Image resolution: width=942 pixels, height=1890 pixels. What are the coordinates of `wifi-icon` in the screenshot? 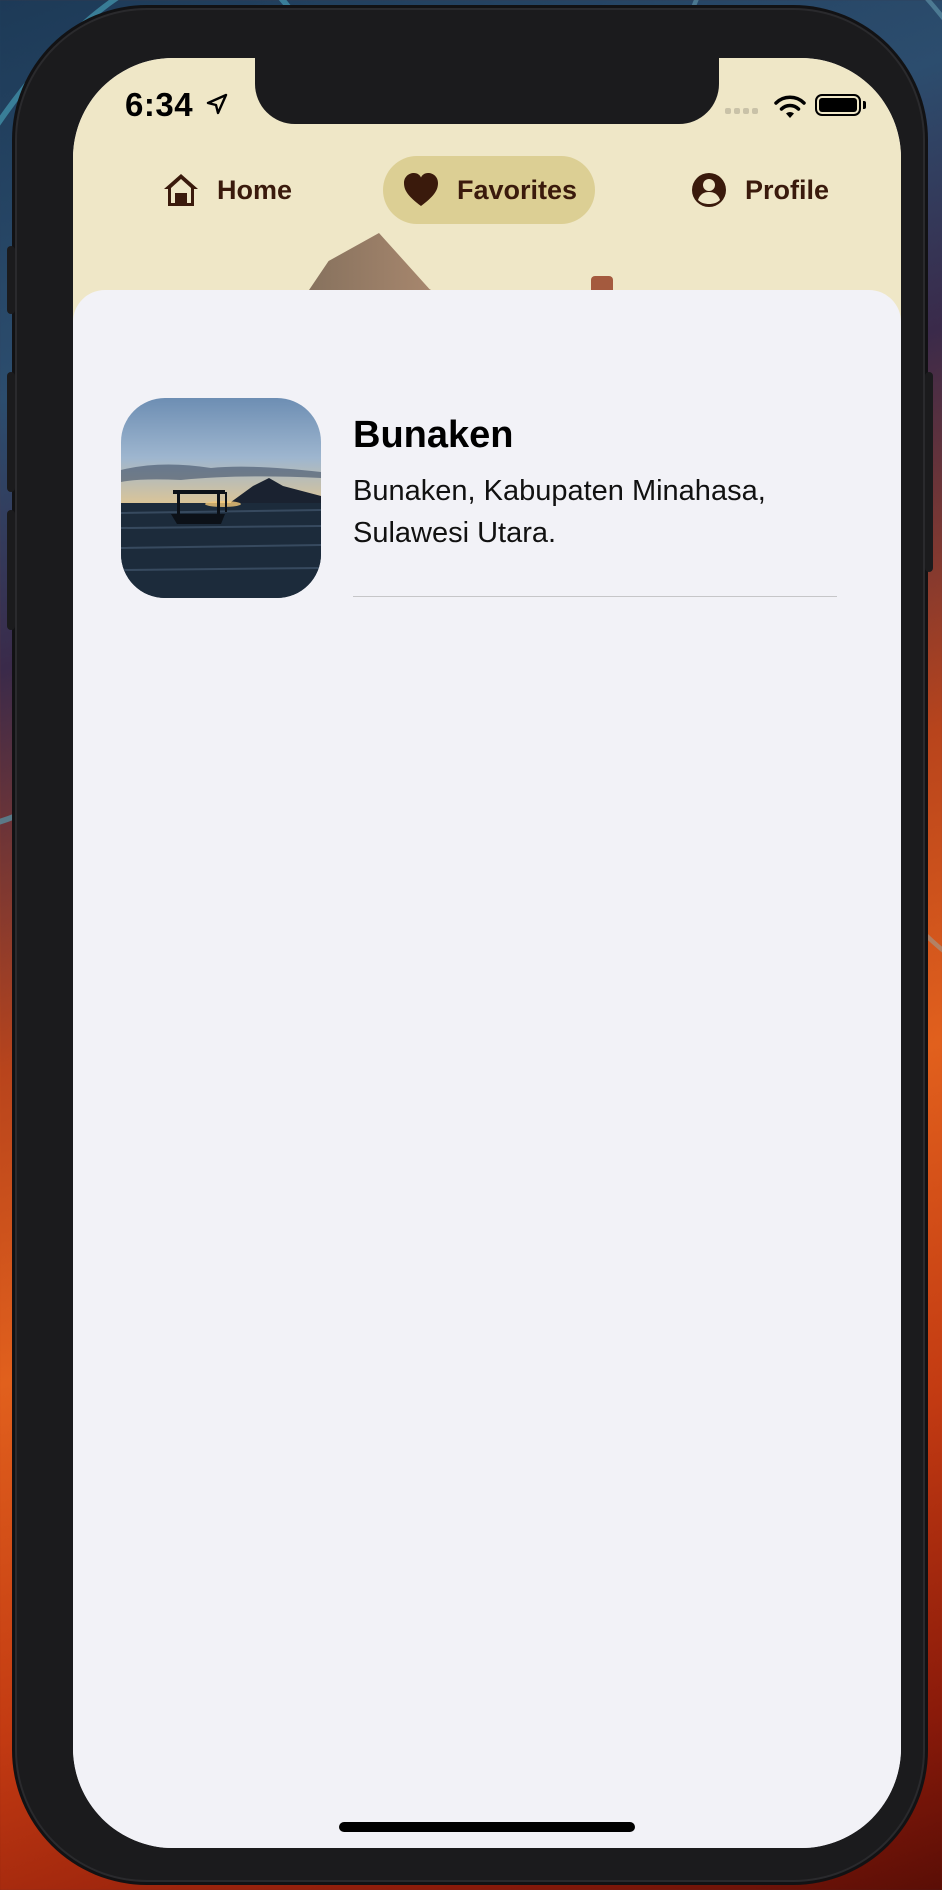 It's located at (790, 106).